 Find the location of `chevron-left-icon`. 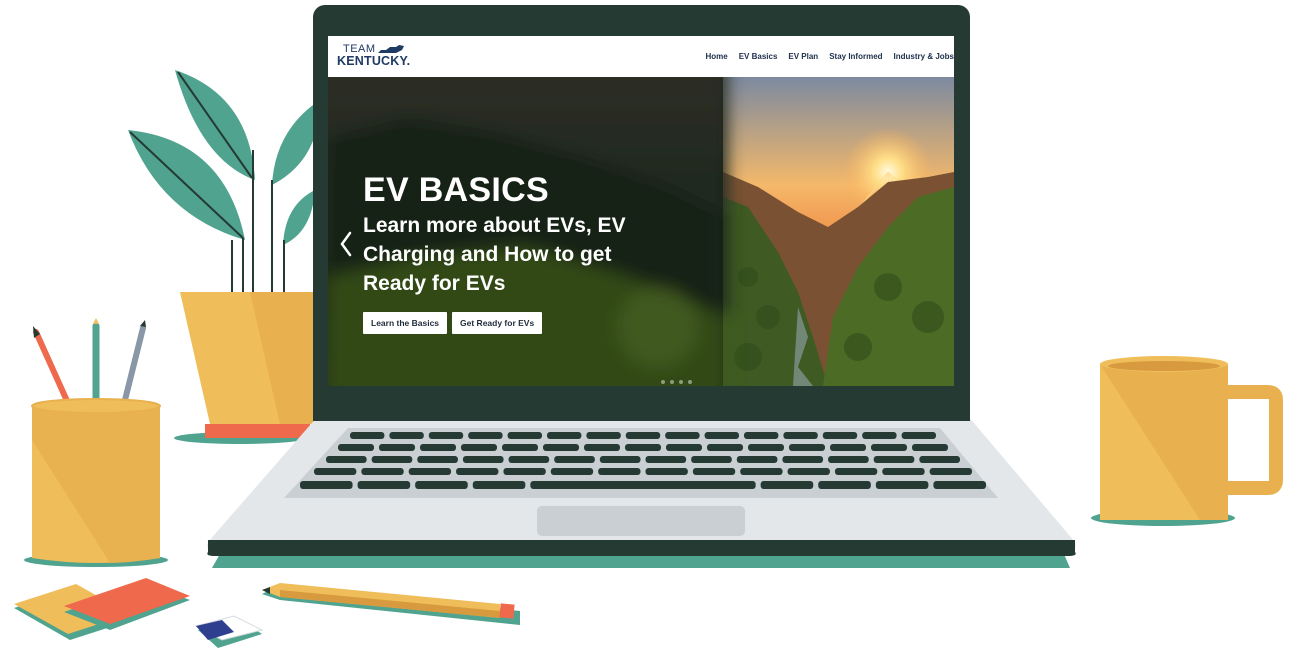

chevron-left-icon is located at coordinates (346, 244).